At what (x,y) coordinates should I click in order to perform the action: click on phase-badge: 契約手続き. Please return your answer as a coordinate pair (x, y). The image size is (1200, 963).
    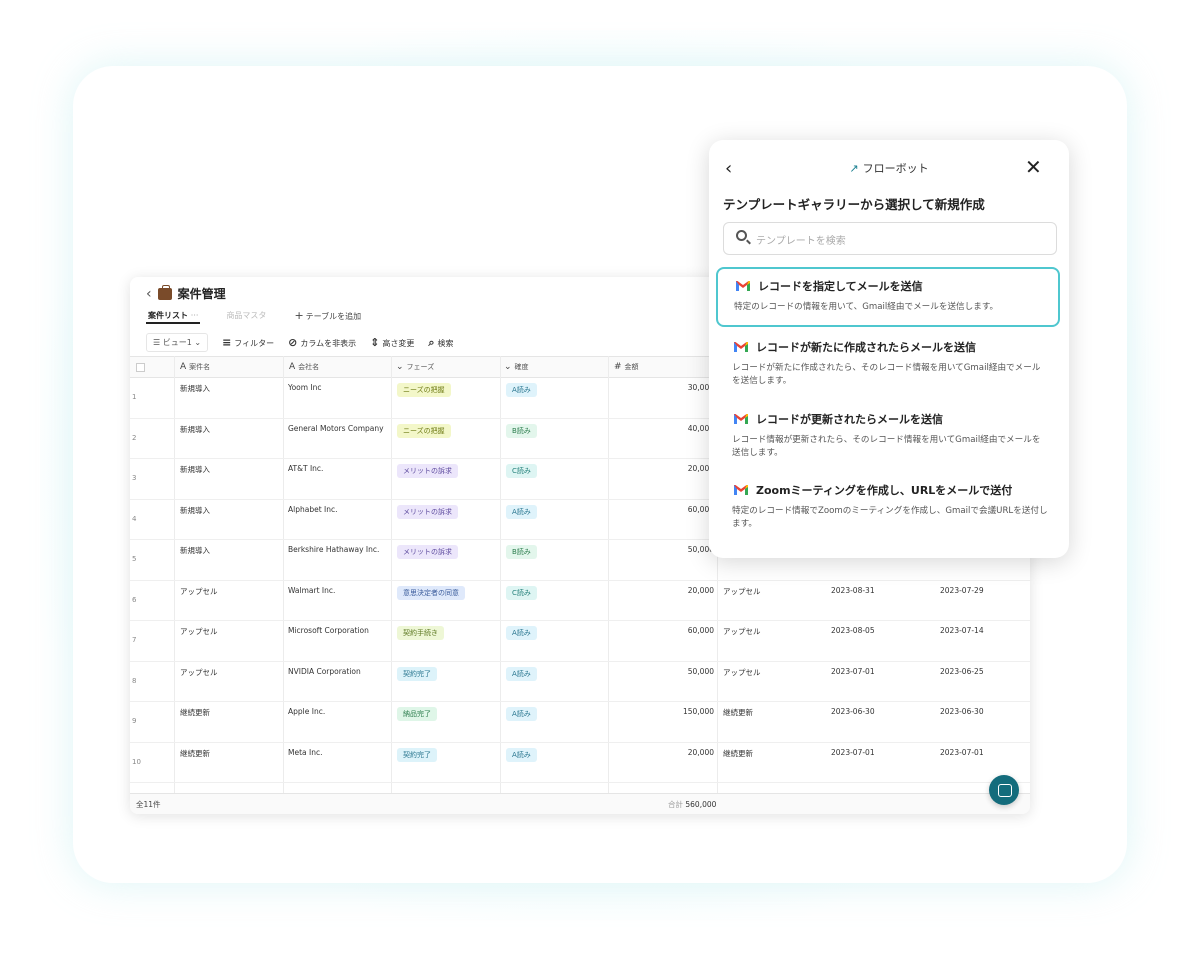
    Looking at the image, I should click on (420, 633).